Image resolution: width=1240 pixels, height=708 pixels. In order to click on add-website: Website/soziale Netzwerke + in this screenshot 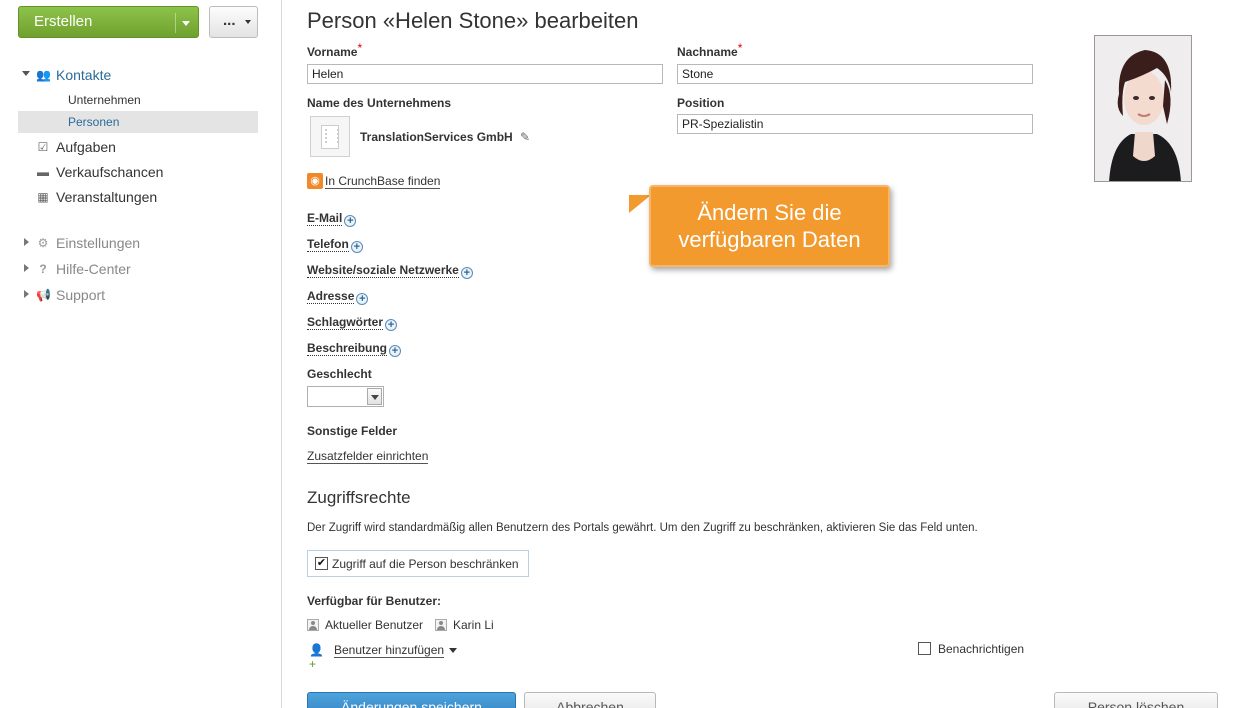, I will do `click(390, 271)`.